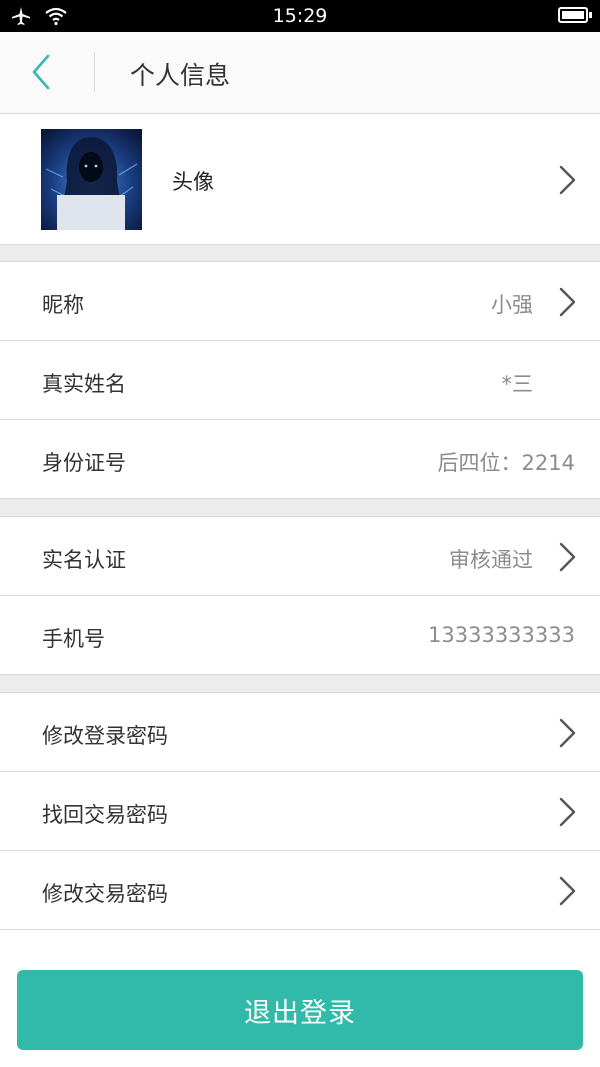 This screenshot has height=1067, width=600. I want to click on real-name-label: 真实姓名, so click(84, 384).